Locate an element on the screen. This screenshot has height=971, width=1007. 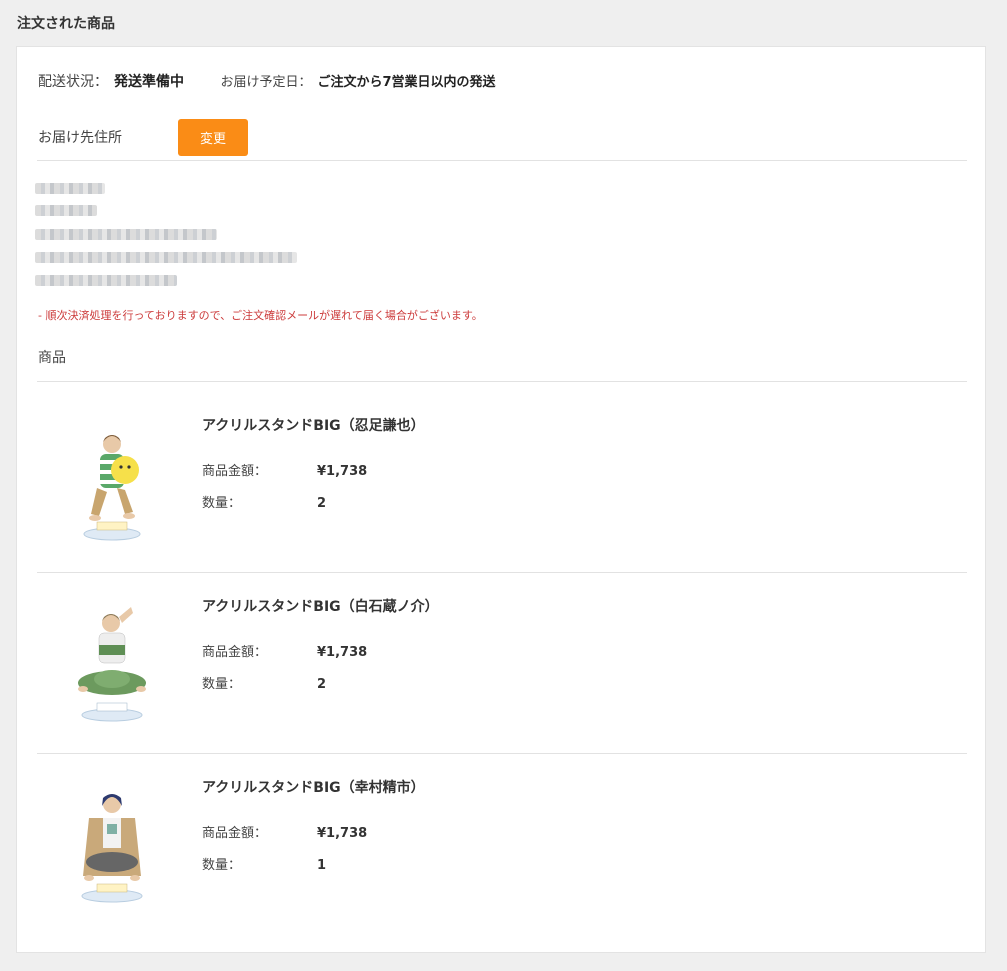
product-name: アクリルスタンドBIG（忍足謙也） is located at coordinates (313, 425).